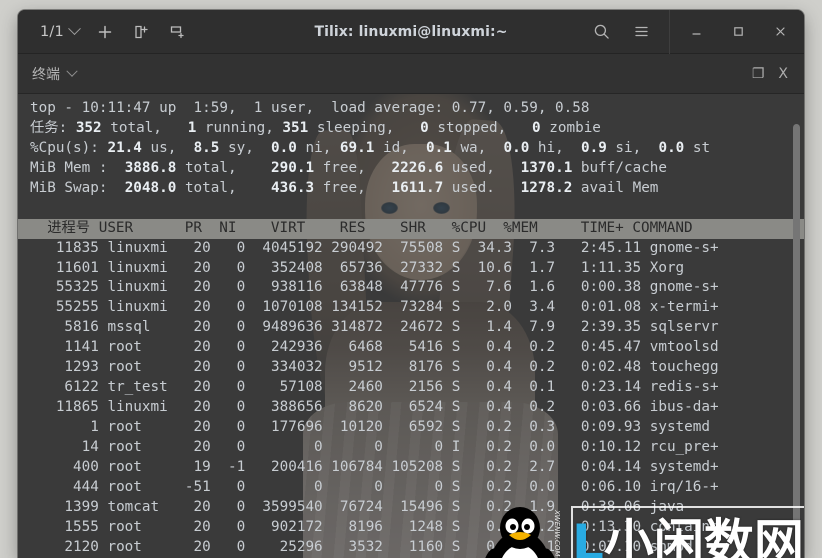  What do you see at coordinates (783, 74) in the screenshot?
I see `terminal-close-button: X` at bounding box center [783, 74].